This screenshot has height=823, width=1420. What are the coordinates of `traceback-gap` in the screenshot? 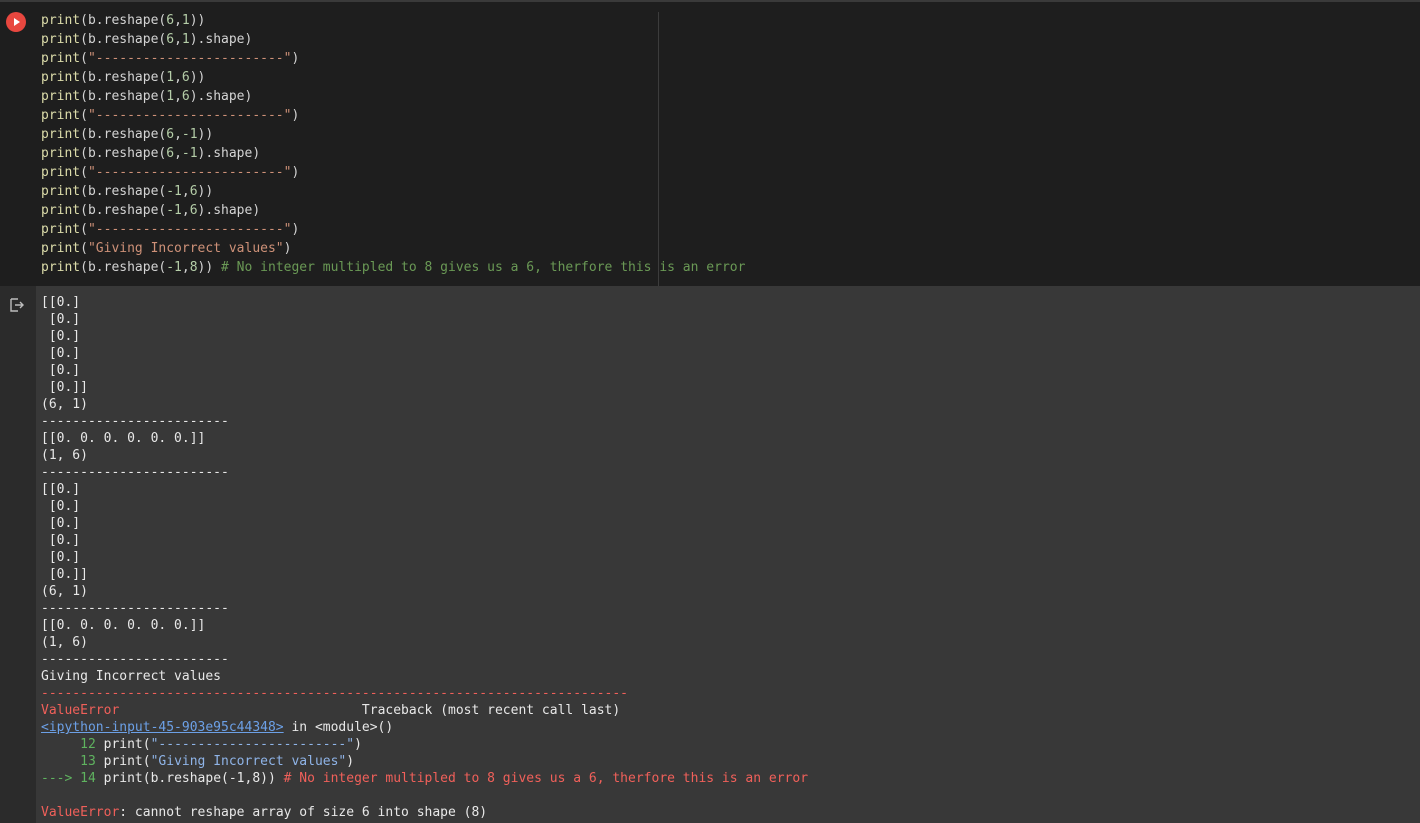 It's located at (240, 710).